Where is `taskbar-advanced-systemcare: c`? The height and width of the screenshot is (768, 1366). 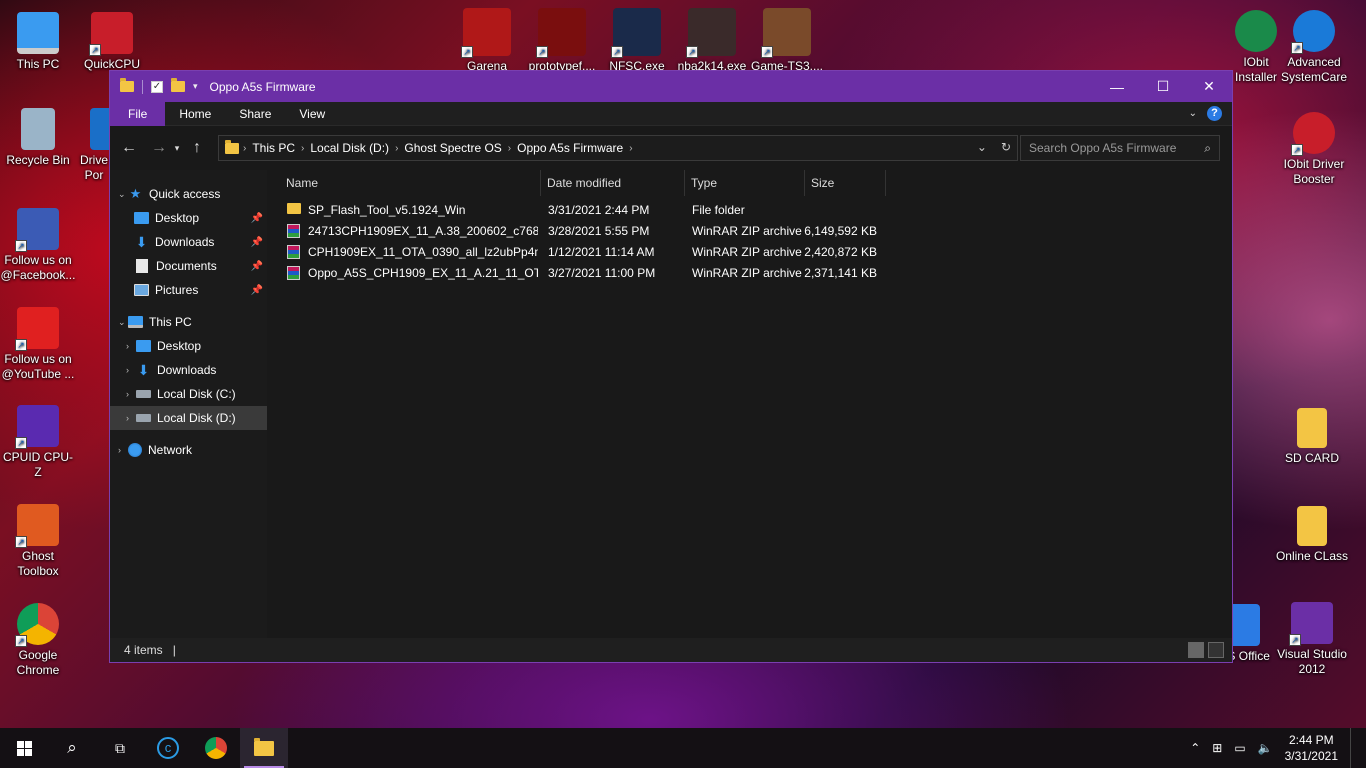
taskbar-advanced-systemcare: c is located at coordinates (168, 748).